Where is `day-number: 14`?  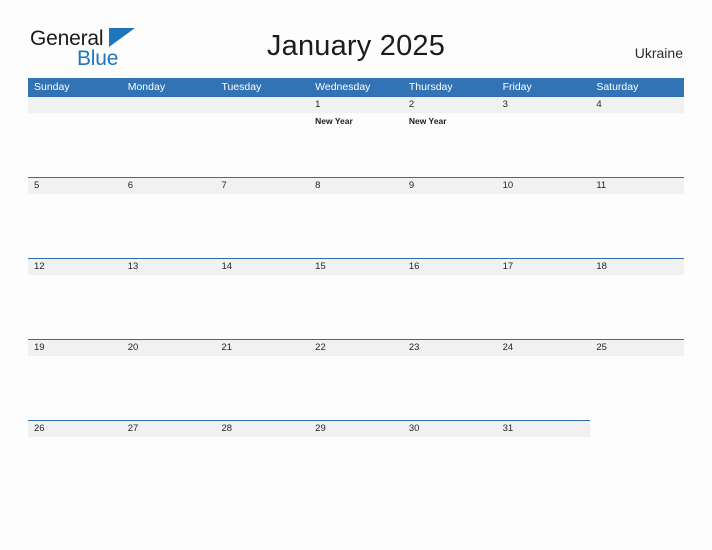
day-number: 14 is located at coordinates (227, 266).